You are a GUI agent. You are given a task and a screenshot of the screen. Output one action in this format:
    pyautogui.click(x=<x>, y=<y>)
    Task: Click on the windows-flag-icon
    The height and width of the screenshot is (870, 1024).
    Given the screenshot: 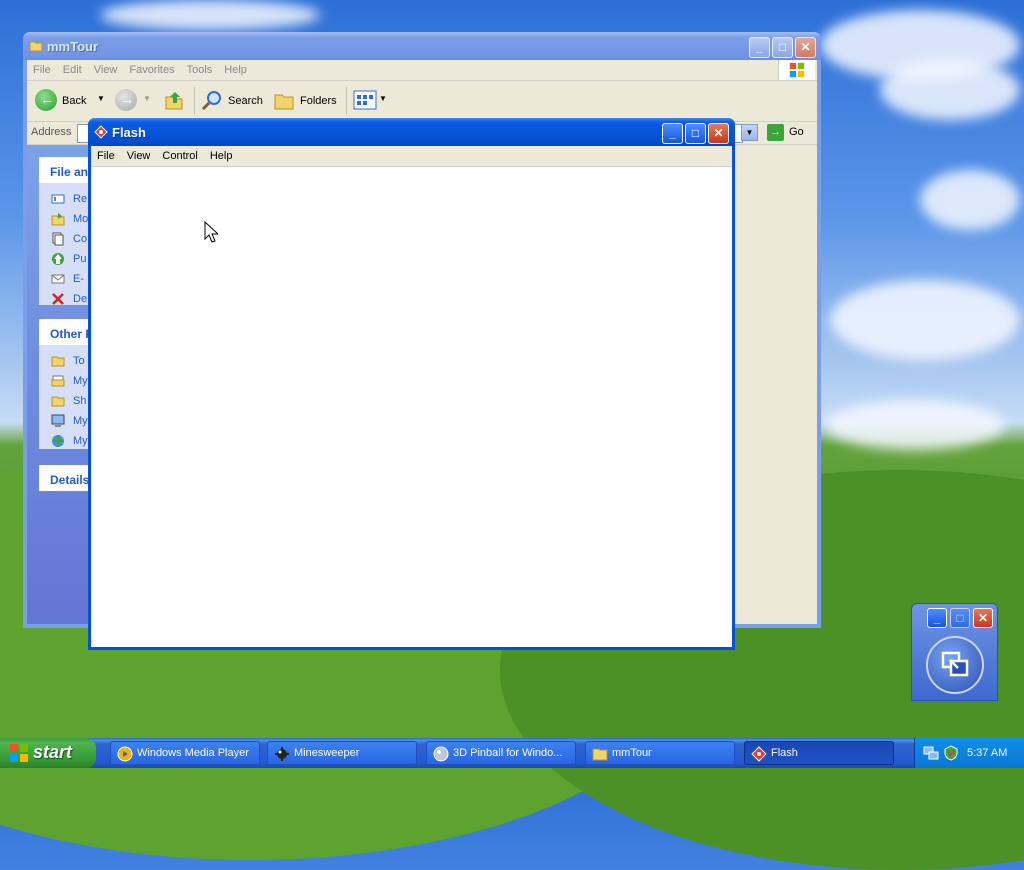 What is the action you would take?
    pyautogui.click(x=19, y=753)
    